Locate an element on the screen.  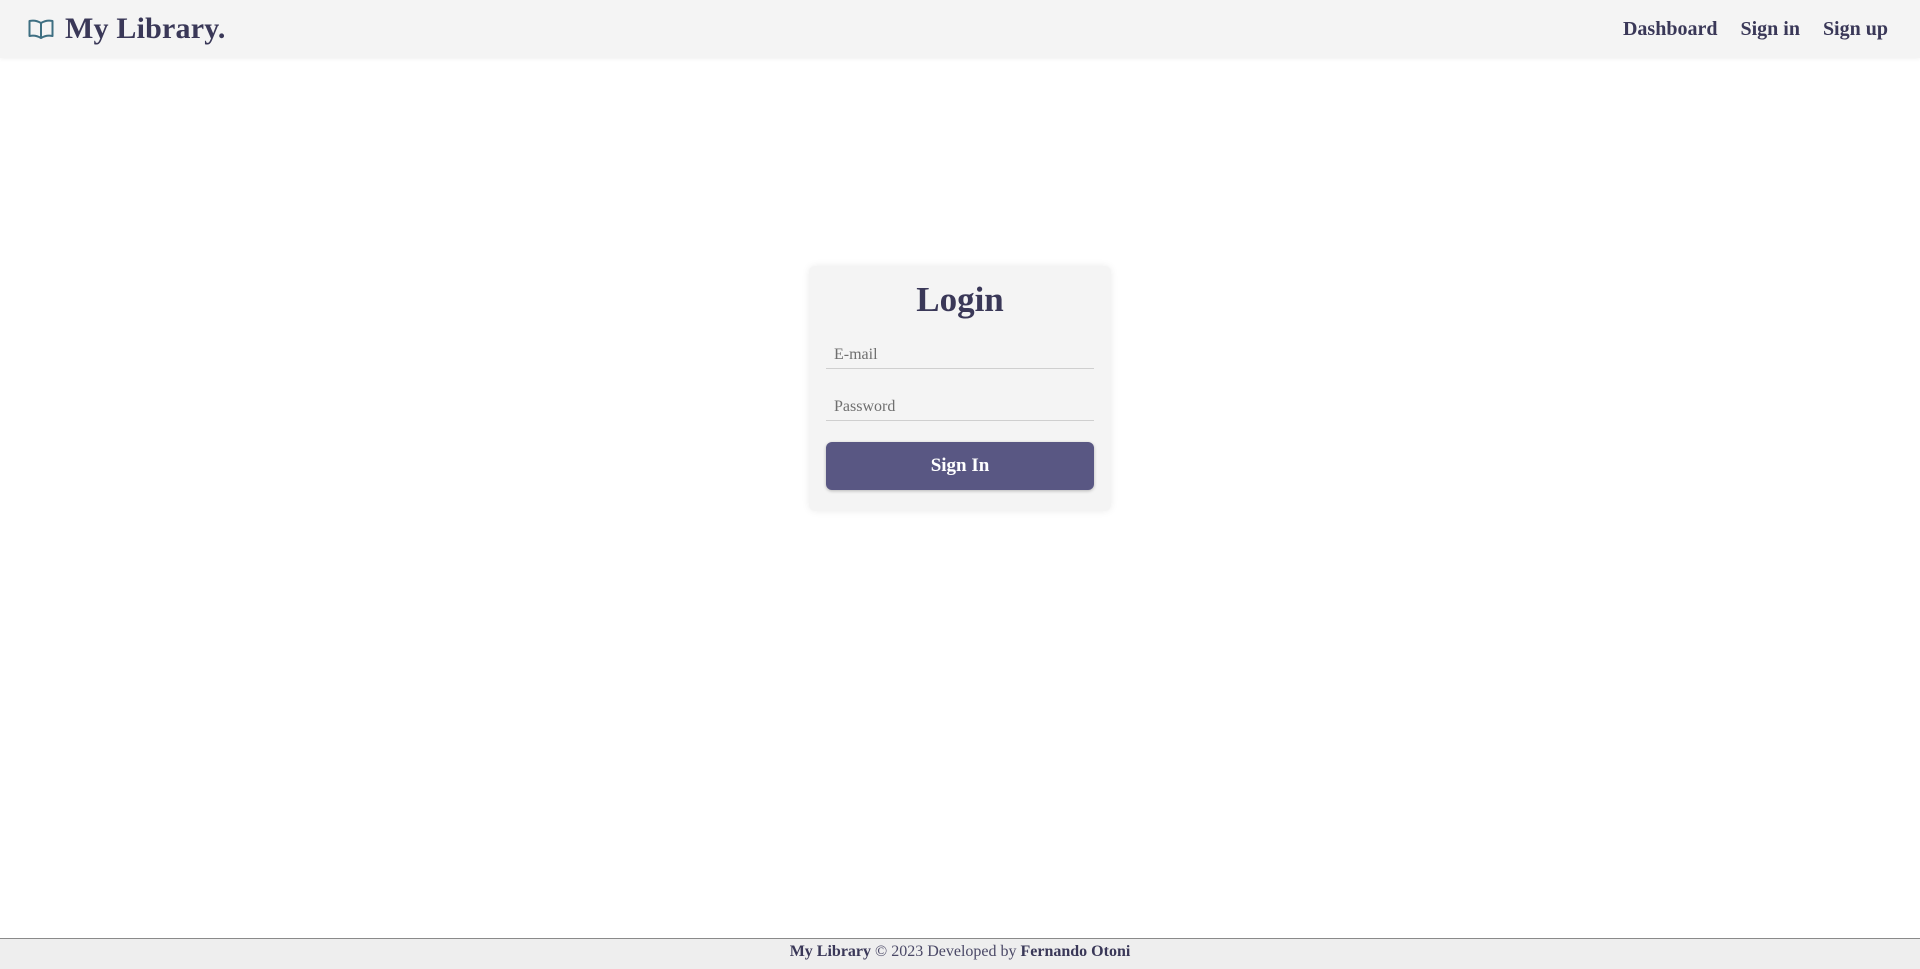
open-book-icon is located at coordinates (41, 29).